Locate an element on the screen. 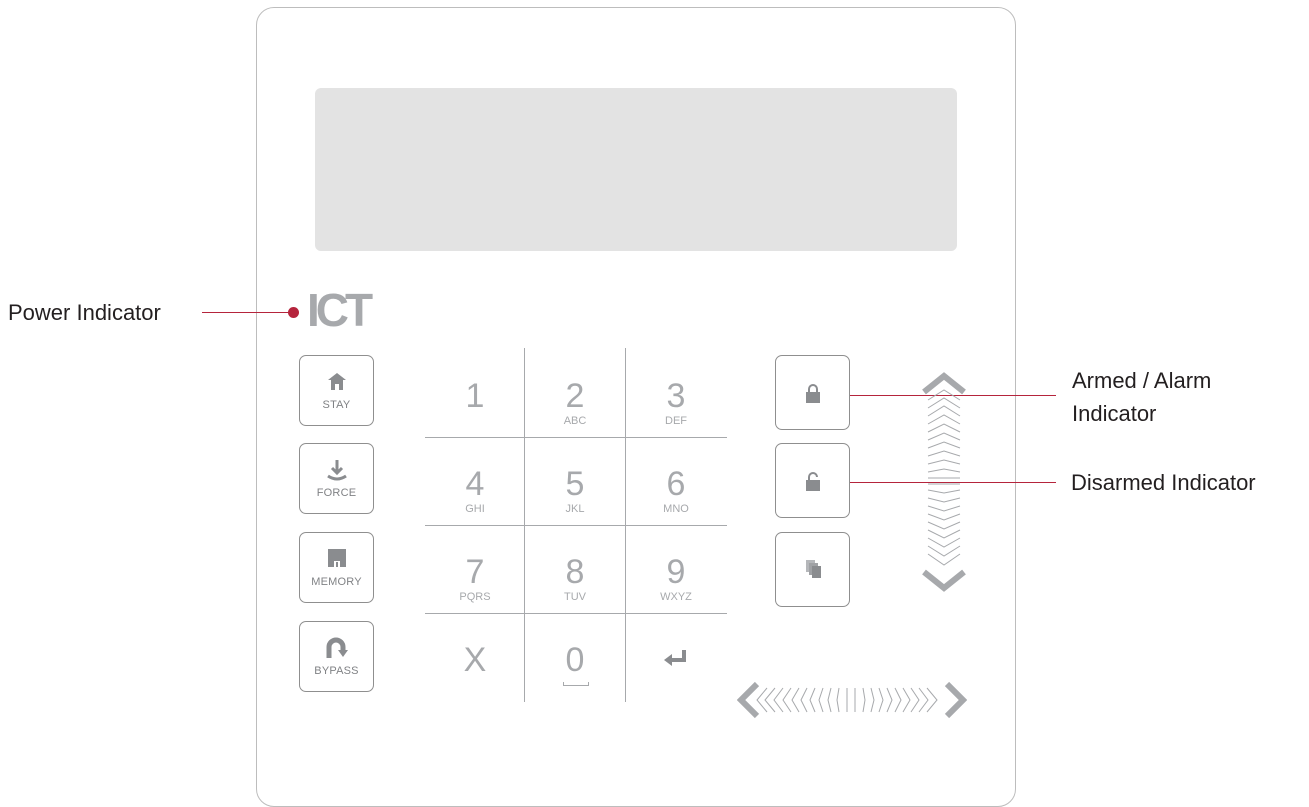 This screenshot has width=1309, height=807. key-letters: MNO is located at coordinates (676, 509).